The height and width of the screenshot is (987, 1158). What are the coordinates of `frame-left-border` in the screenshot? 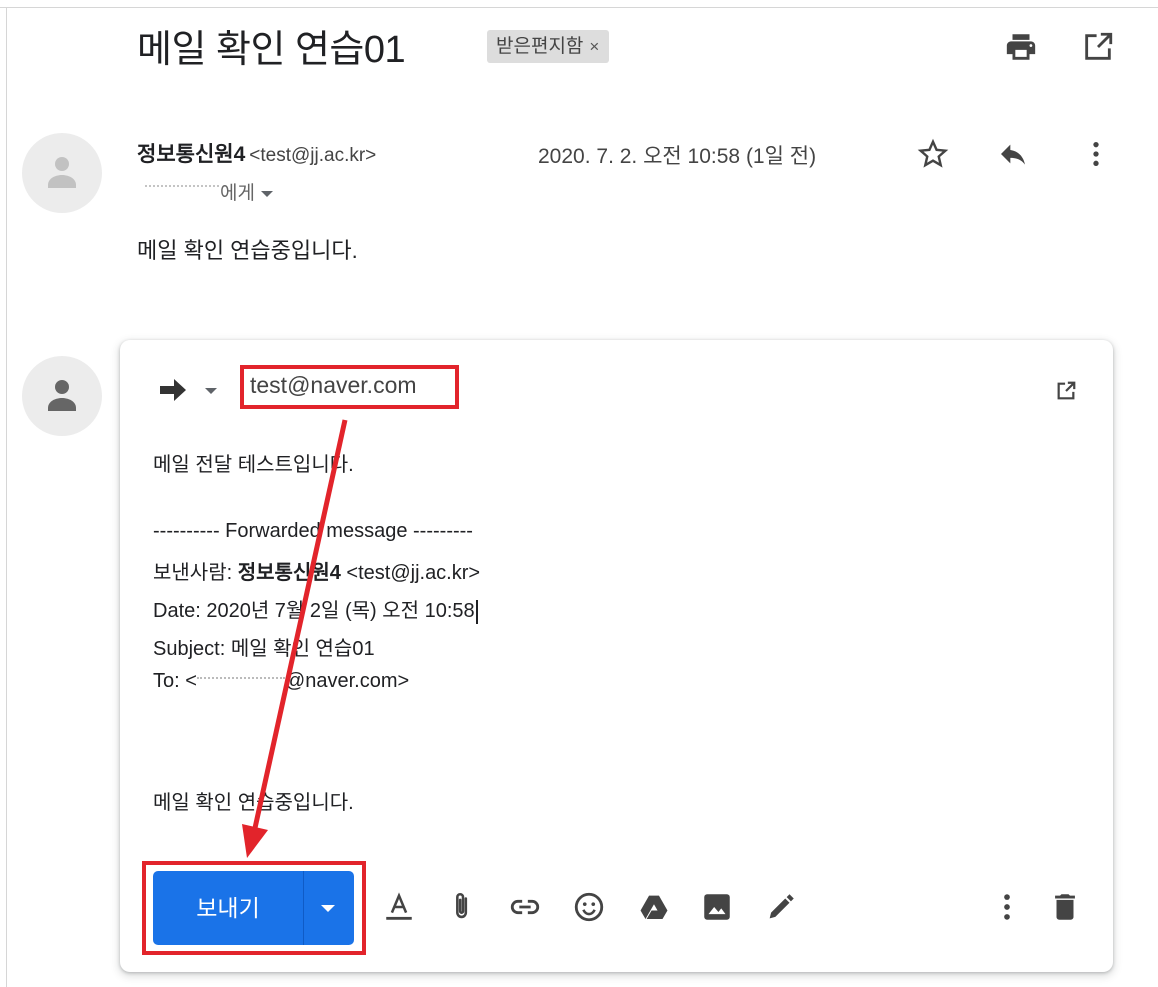 It's located at (6, 497).